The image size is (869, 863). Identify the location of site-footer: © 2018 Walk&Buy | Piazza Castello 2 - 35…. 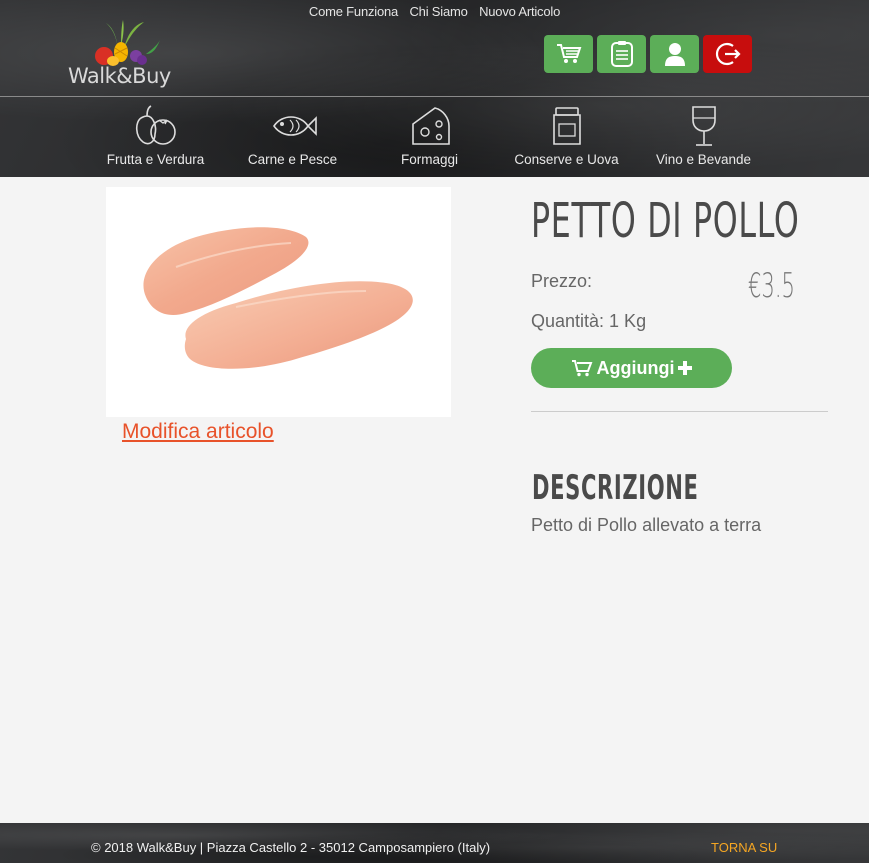
(434, 843).